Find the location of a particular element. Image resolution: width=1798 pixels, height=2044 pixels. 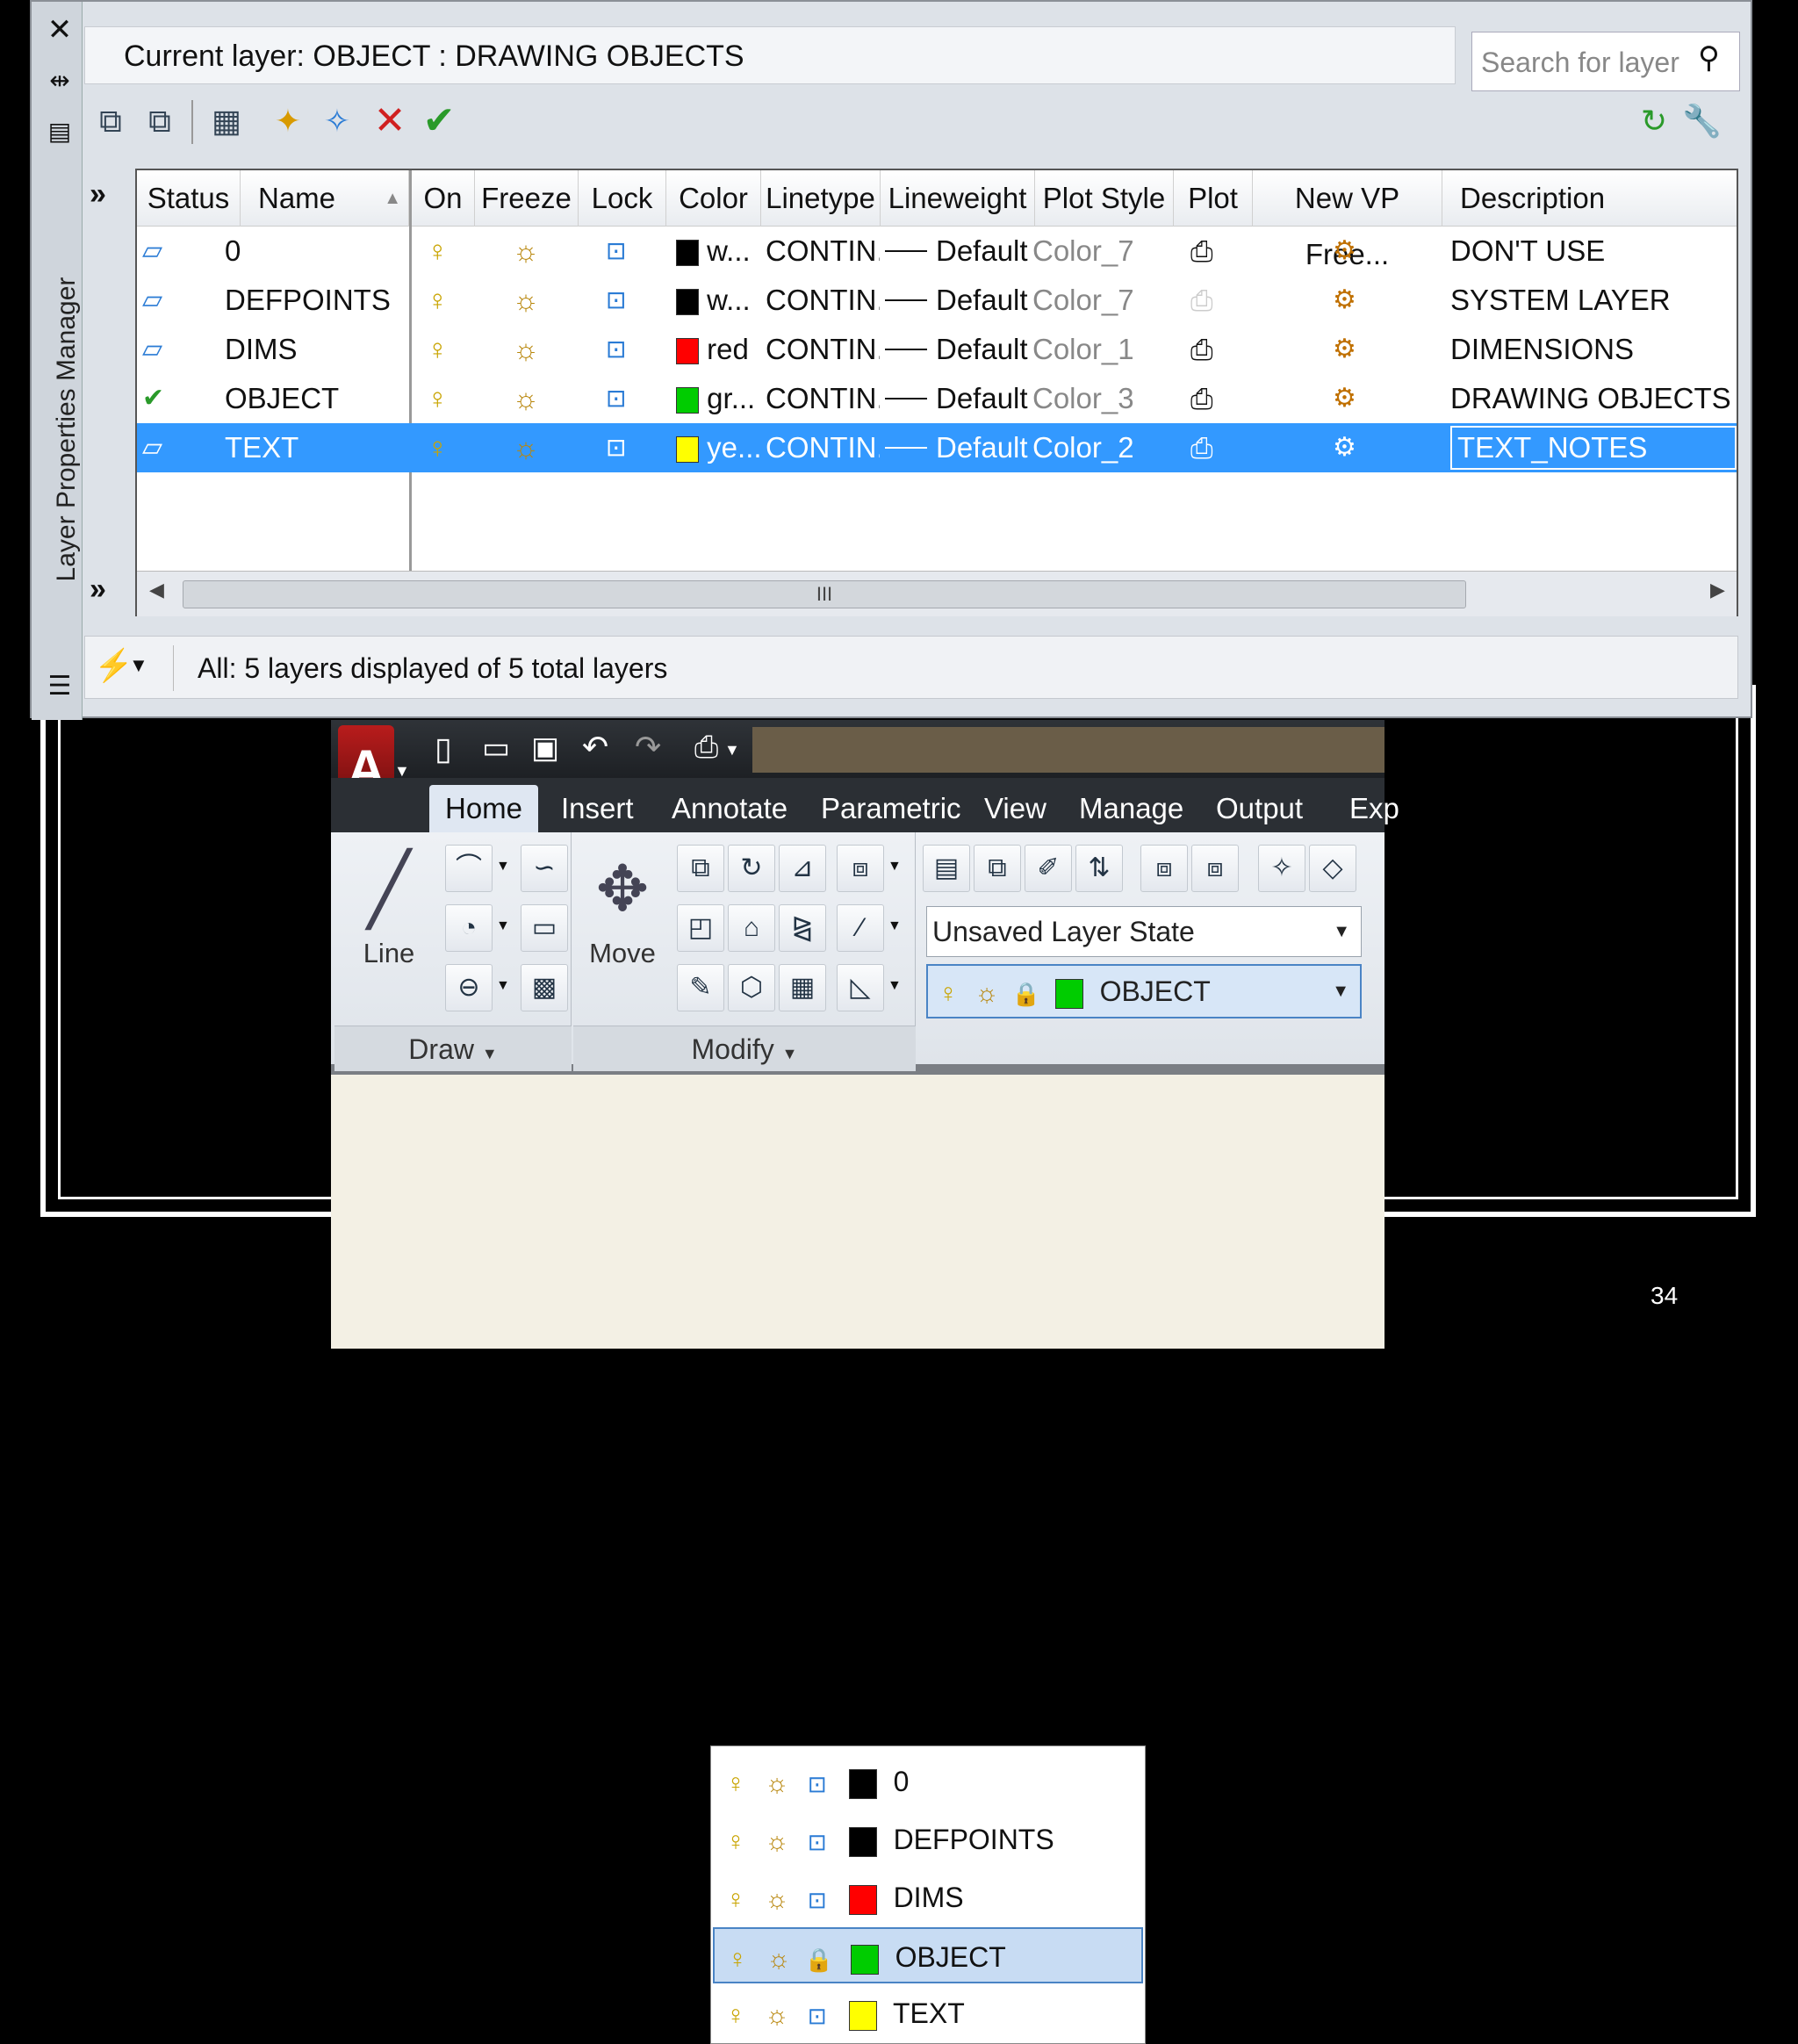

chevron-down-icon: ▼ is located at coordinates (138, 665).